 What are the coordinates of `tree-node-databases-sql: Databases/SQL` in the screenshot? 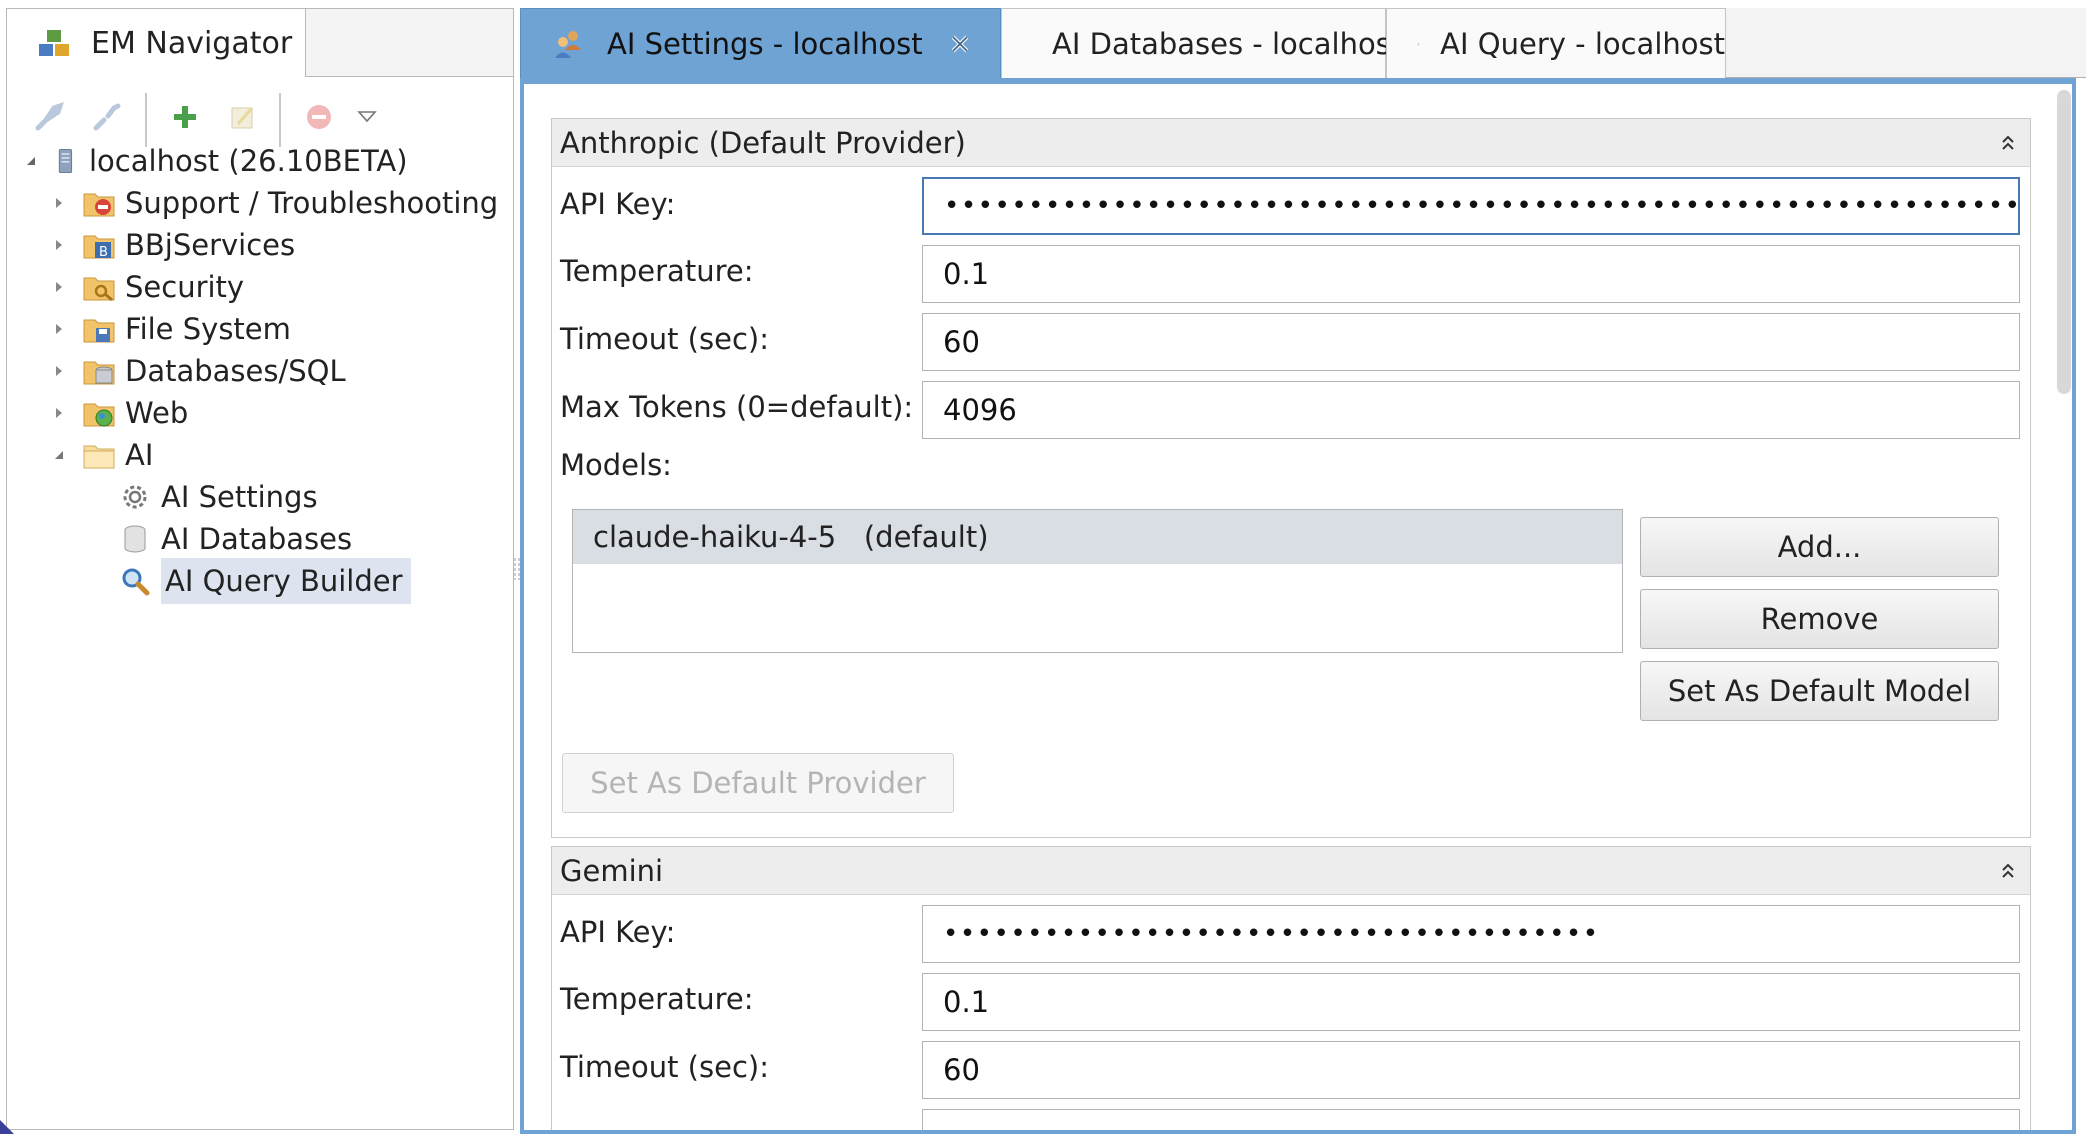 It's located at (198, 371).